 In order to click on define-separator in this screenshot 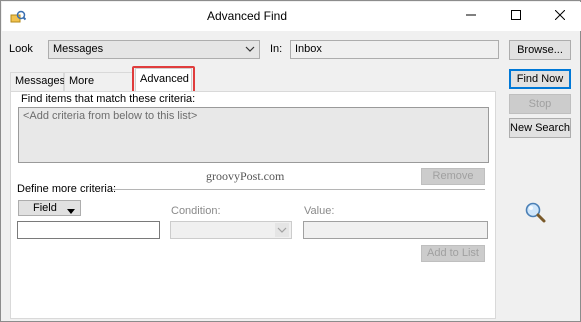, I will do `click(298, 189)`.